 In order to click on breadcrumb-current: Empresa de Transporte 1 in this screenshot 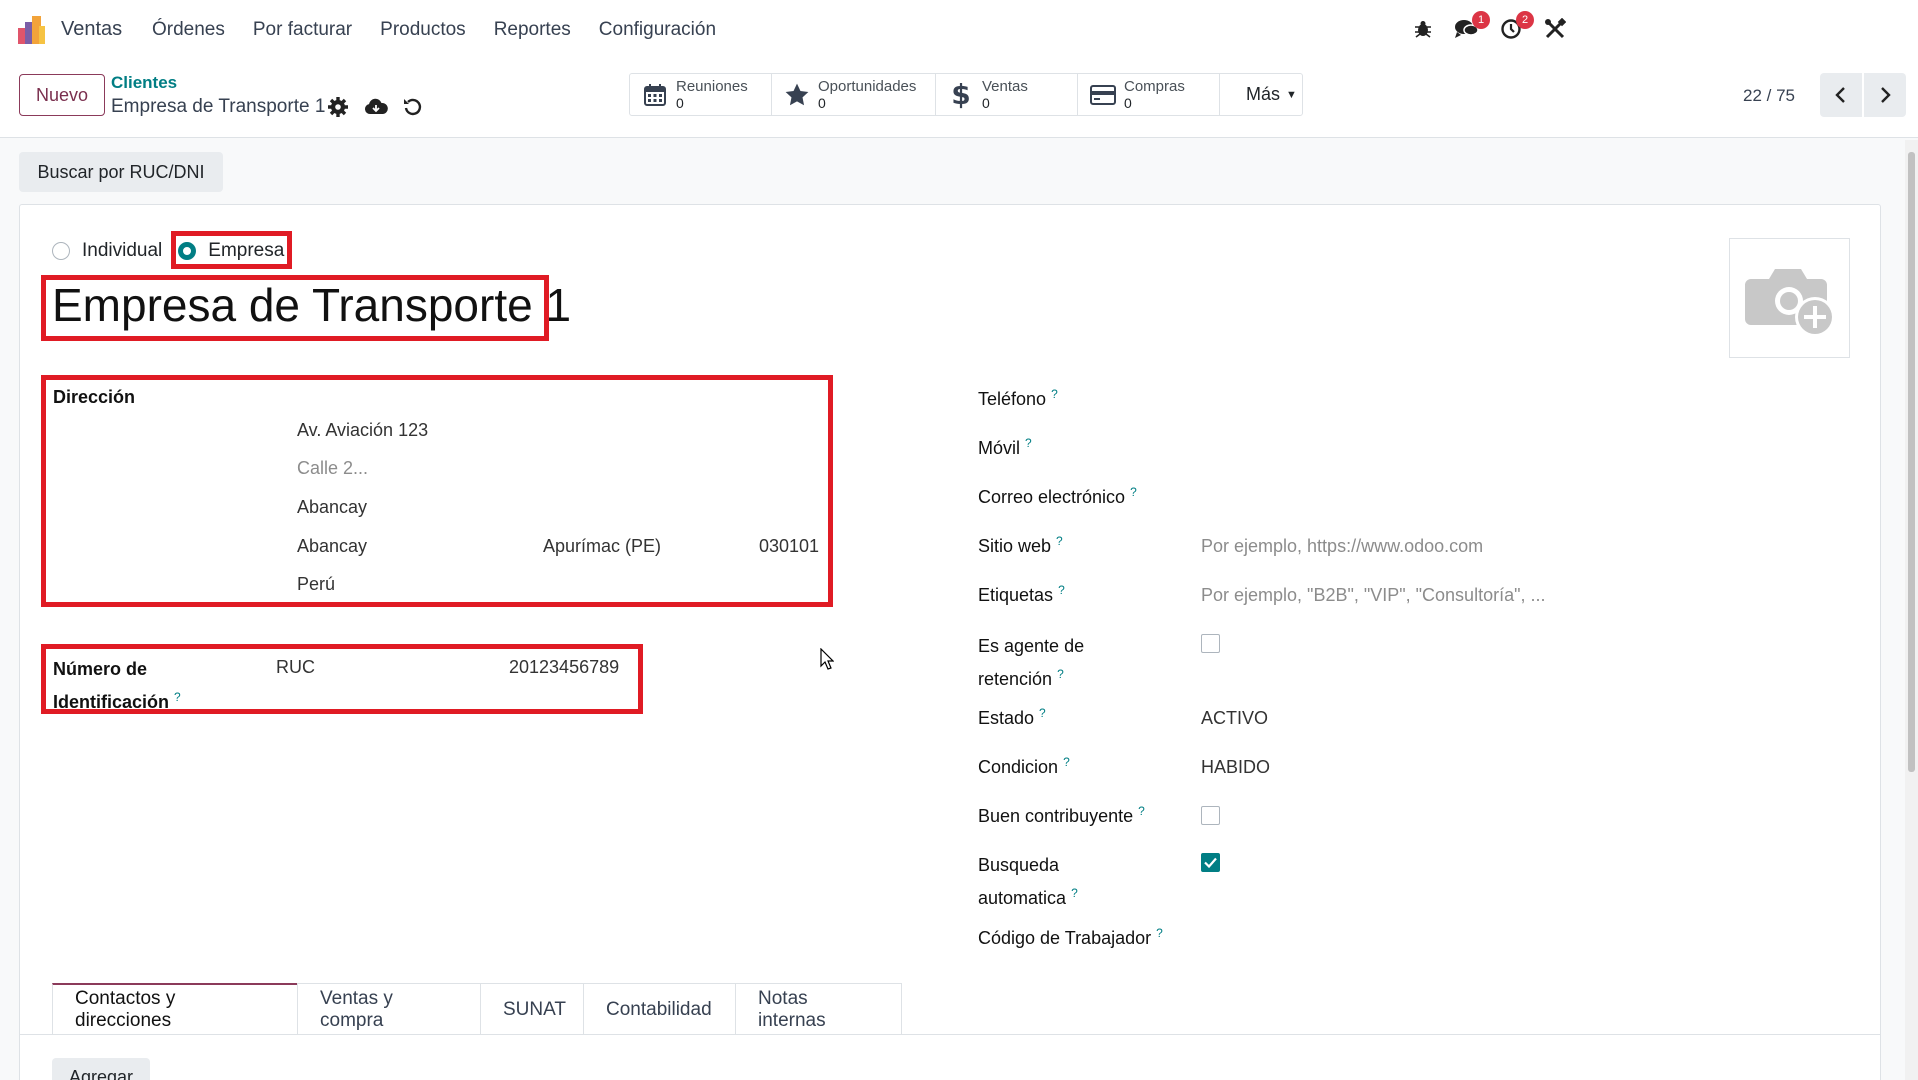, I will do `click(218, 106)`.